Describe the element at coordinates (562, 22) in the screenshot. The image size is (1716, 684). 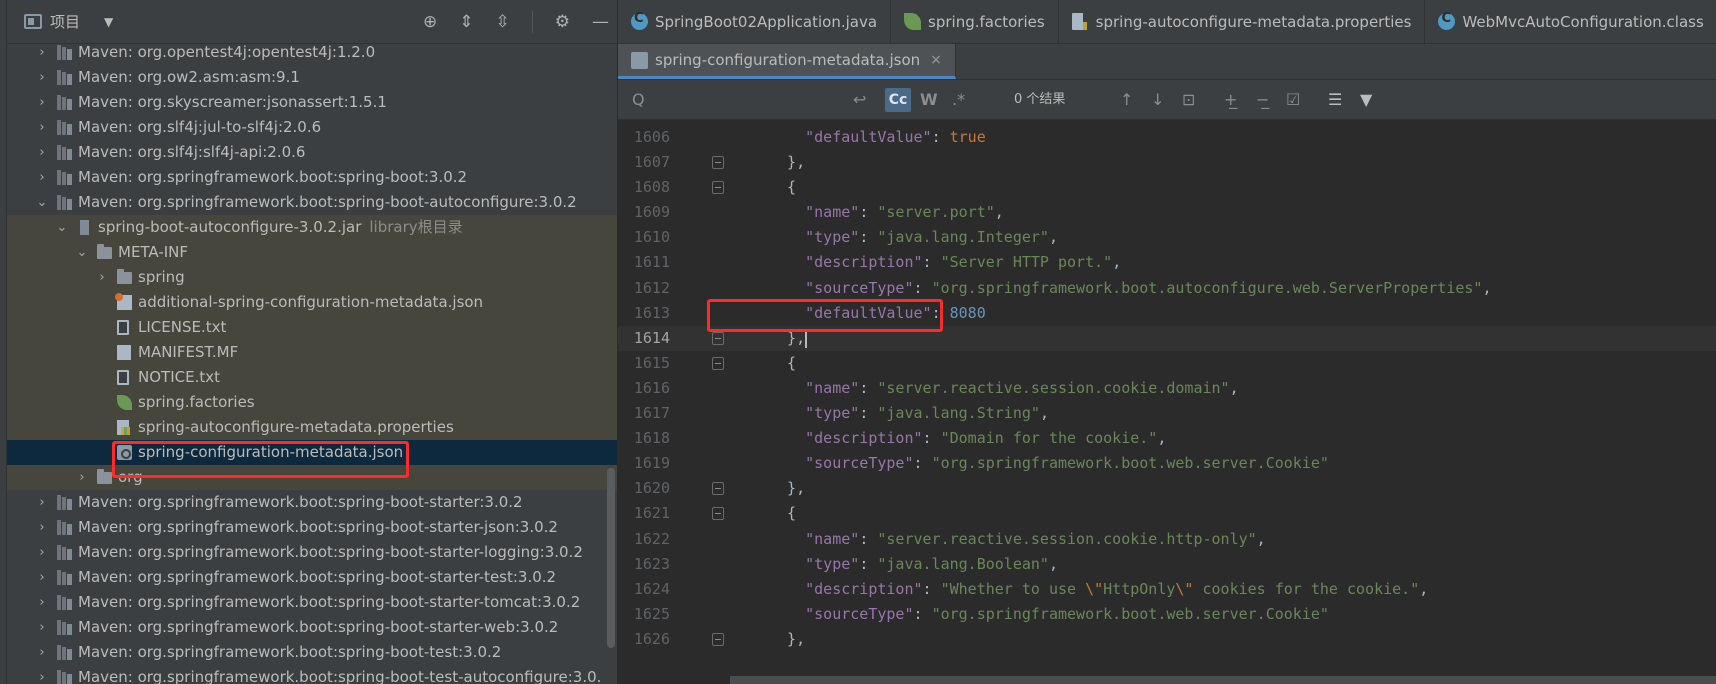
I see `gear-icon: ⚙` at that location.